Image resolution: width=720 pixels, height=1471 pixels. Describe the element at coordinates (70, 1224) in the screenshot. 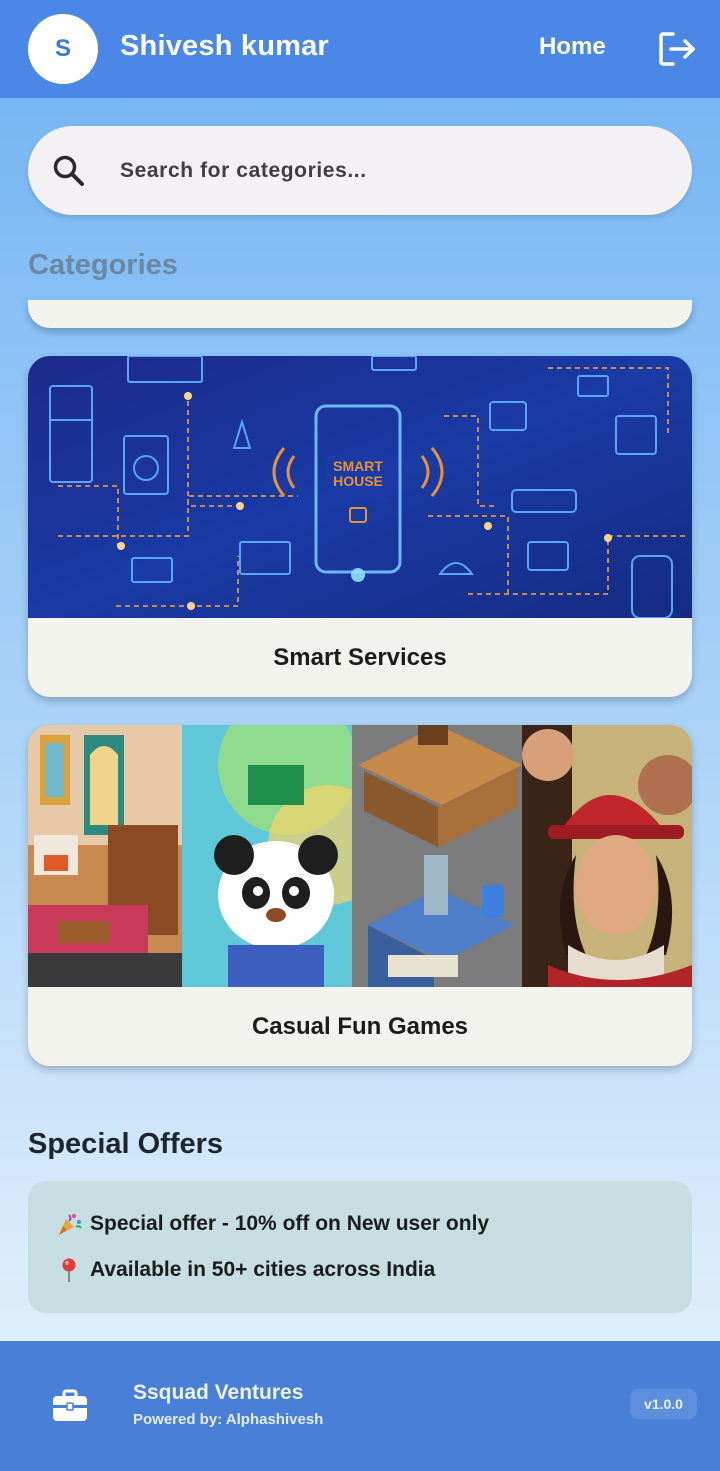

I see `party-popper-icon` at that location.